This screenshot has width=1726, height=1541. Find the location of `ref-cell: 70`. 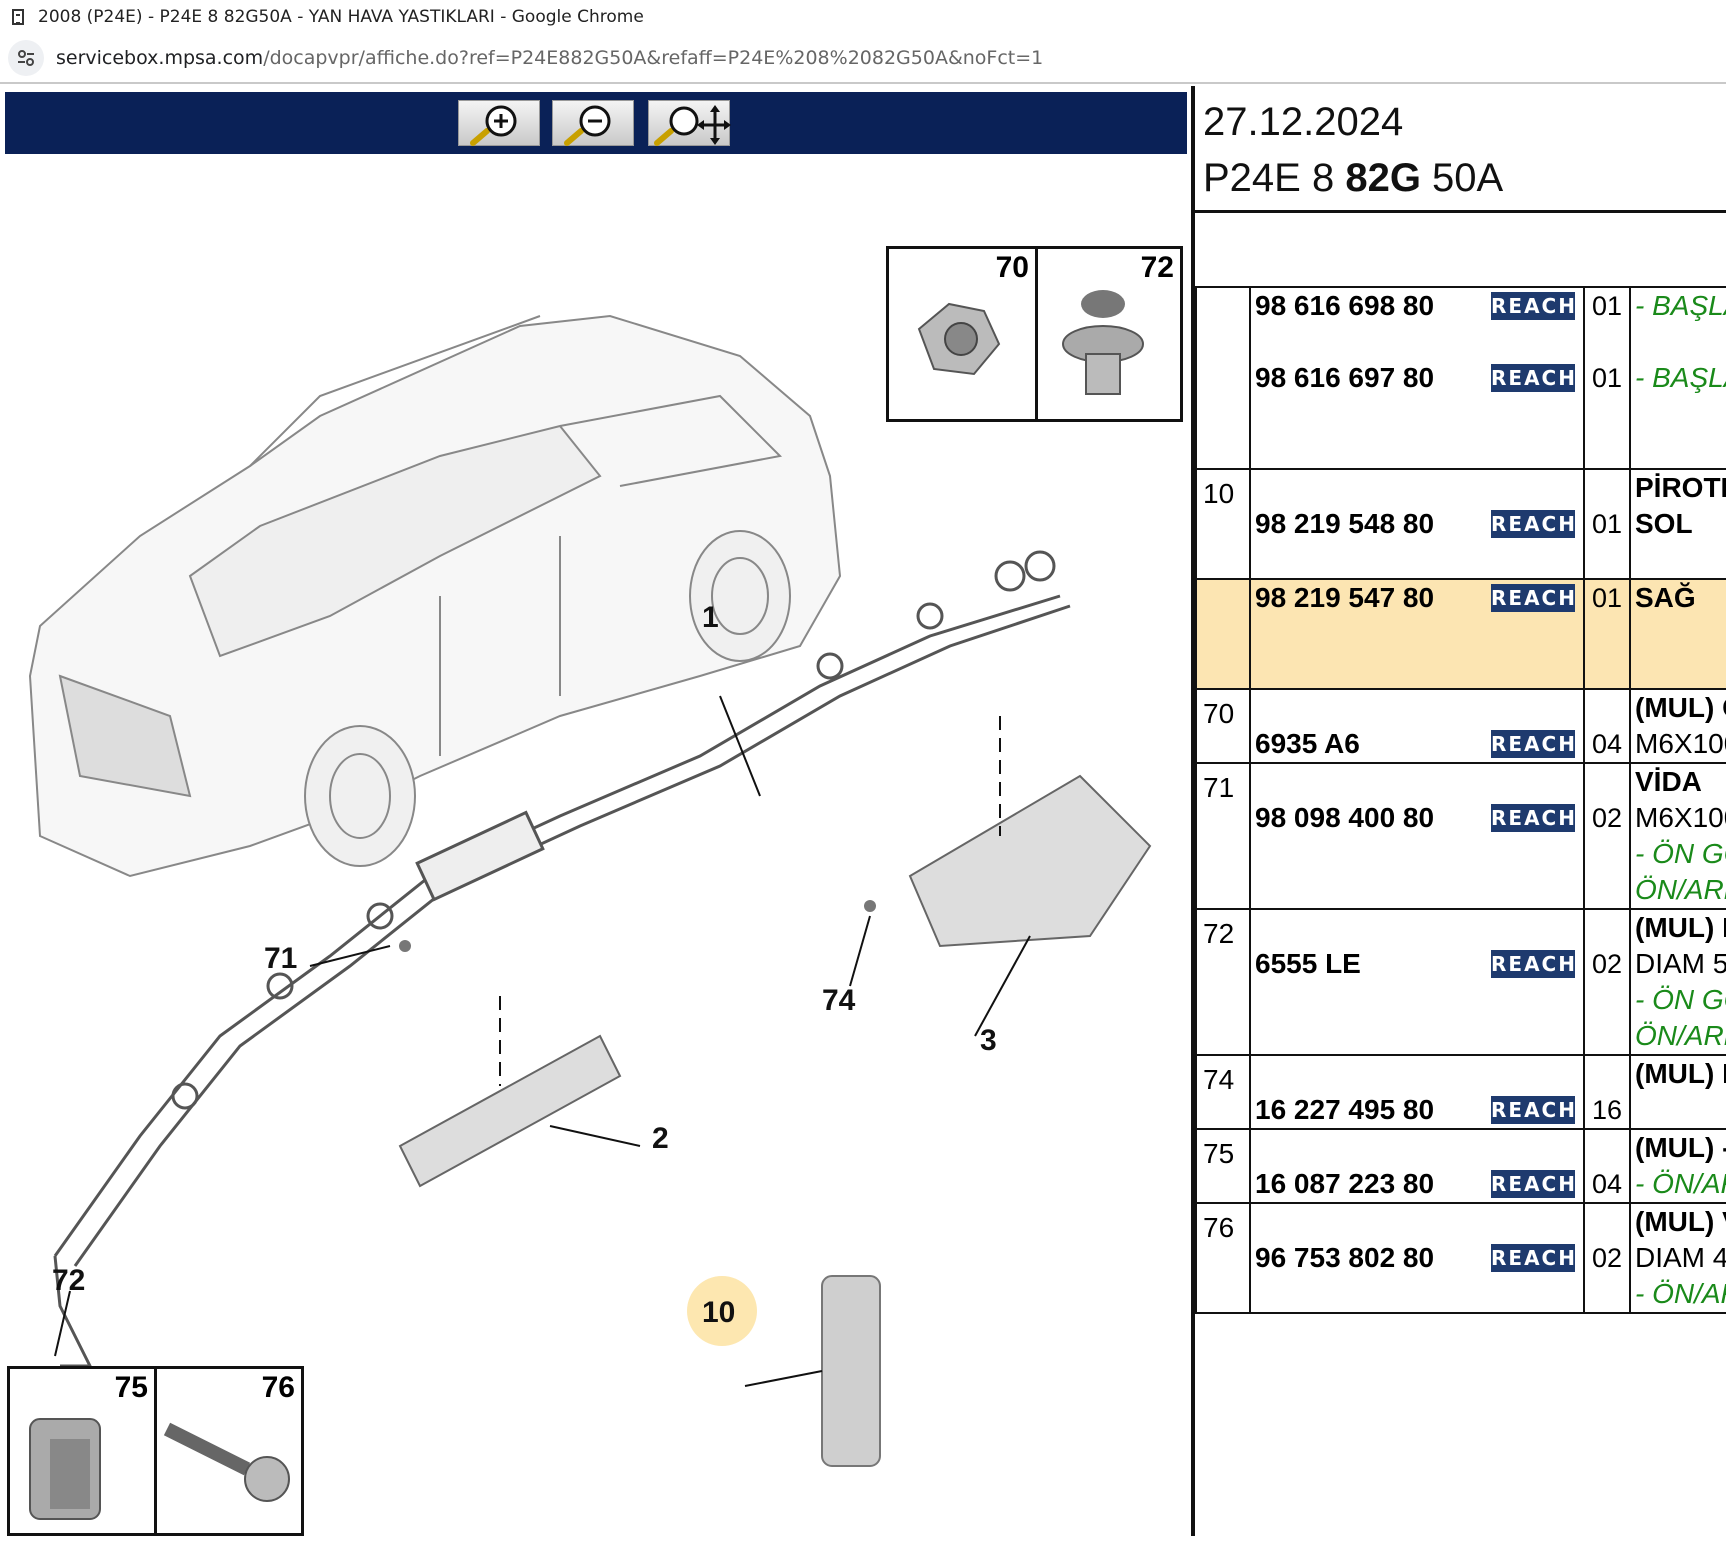

ref-cell: 70 is located at coordinates (1223, 726).